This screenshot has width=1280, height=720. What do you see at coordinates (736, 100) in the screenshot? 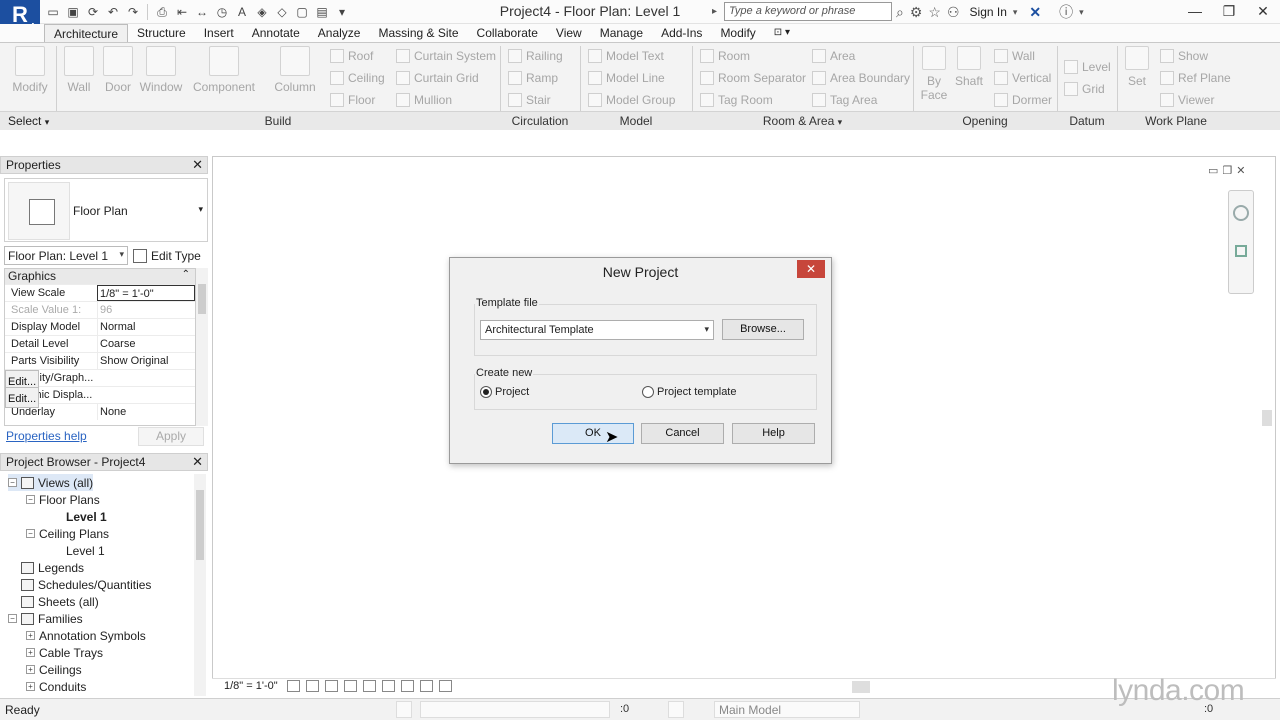
I see `tag-room-button: Tag Room` at bounding box center [736, 100].